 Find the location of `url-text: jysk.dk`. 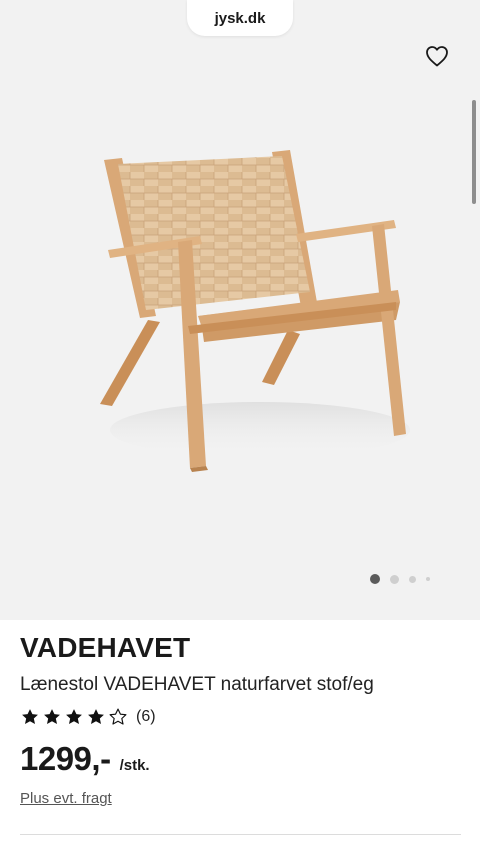

url-text: jysk.dk is located at coordinates (240, 18).